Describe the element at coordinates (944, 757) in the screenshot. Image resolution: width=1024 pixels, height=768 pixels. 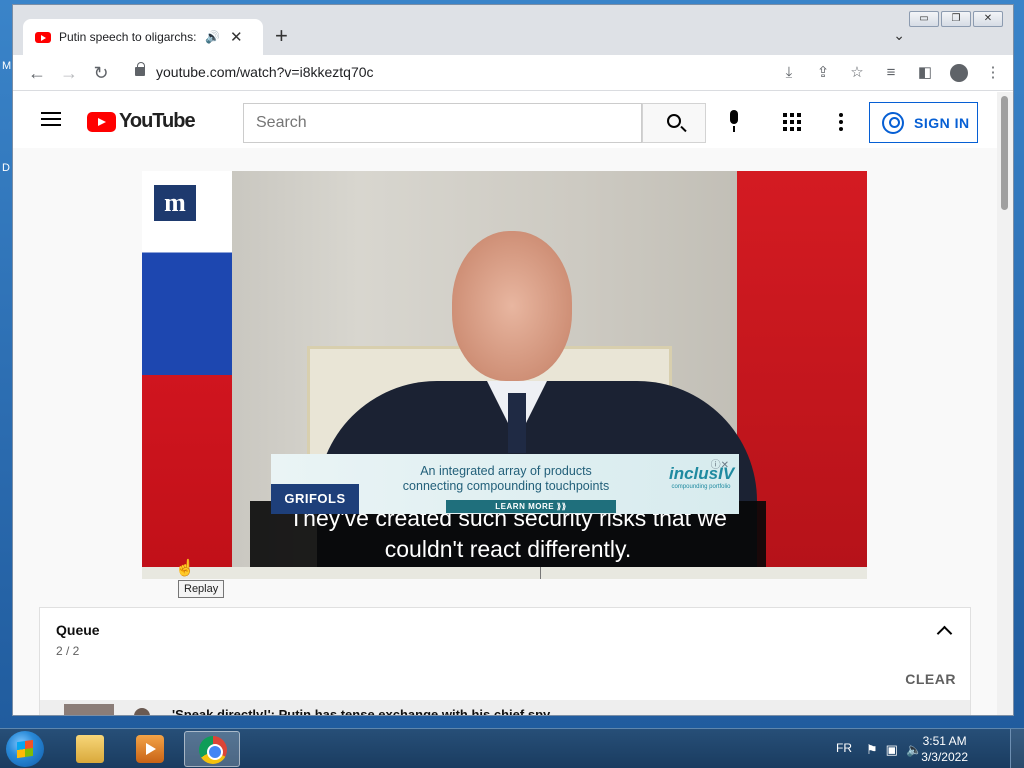
I see `clock-date: 3/3/2022` at that location.